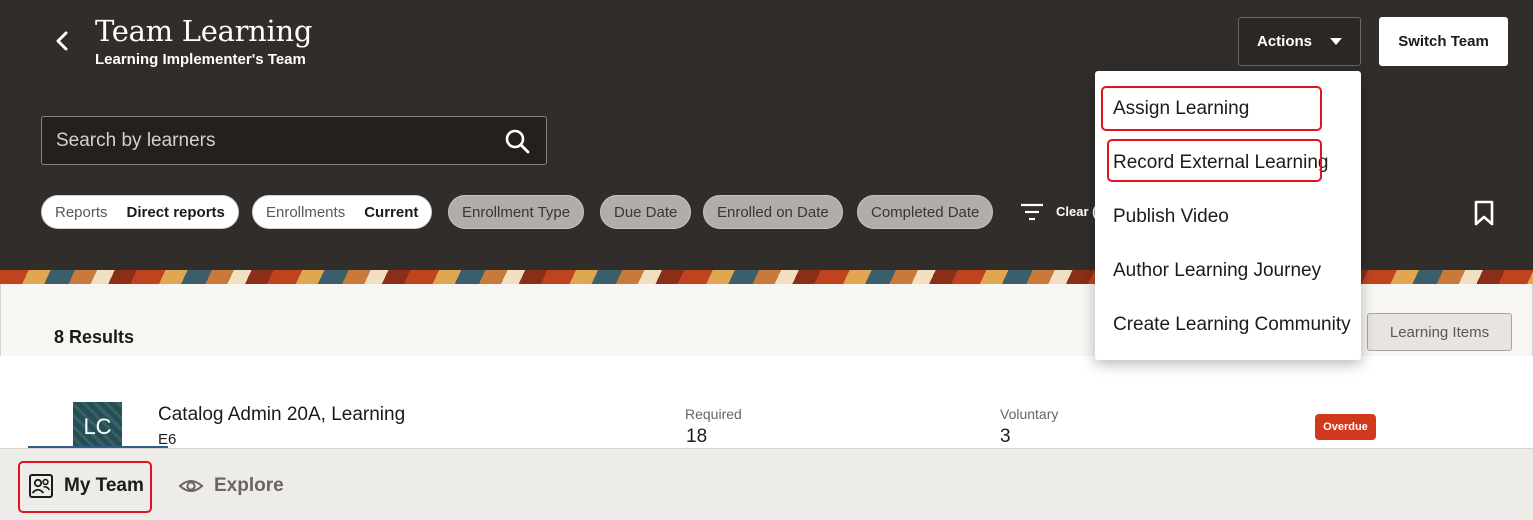 This screenshot has height=520, width=1533. What do you see at coordinates (1076, 211) in the screenshot?
I see `clear-filters-link: Clear (` at bounding box center [1076, 211].